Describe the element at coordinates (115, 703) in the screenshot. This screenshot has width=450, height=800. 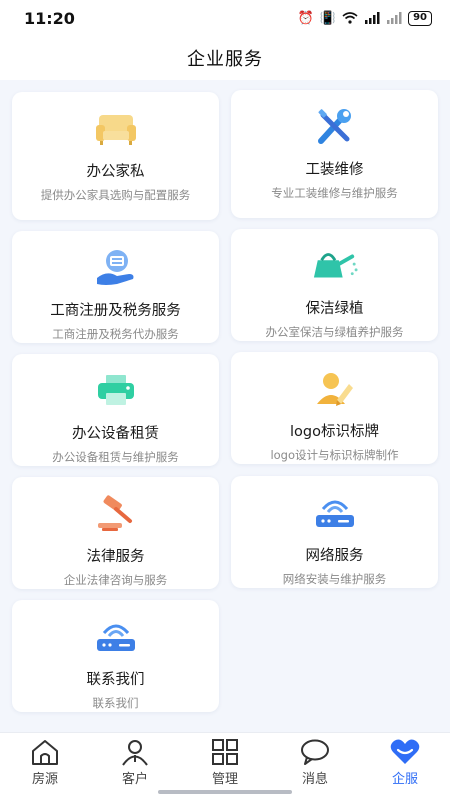
I see `service-desc: 联系我们` at that location.